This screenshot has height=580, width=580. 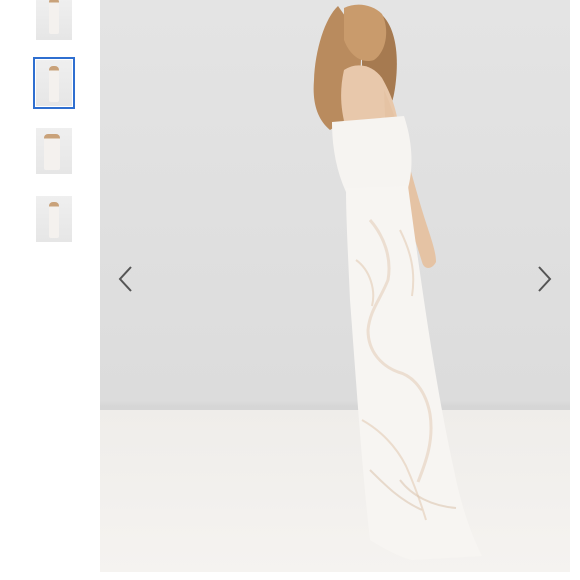 I want to click on page-margin, so click(x=575, y=290).